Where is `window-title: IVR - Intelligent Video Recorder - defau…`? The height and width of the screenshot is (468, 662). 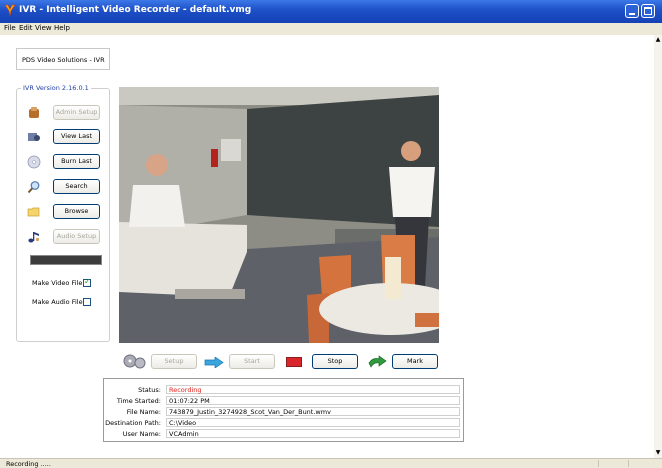
window-title: IVR - Intelligent Video Recorder - defau… is located at coordinates (135, 10).